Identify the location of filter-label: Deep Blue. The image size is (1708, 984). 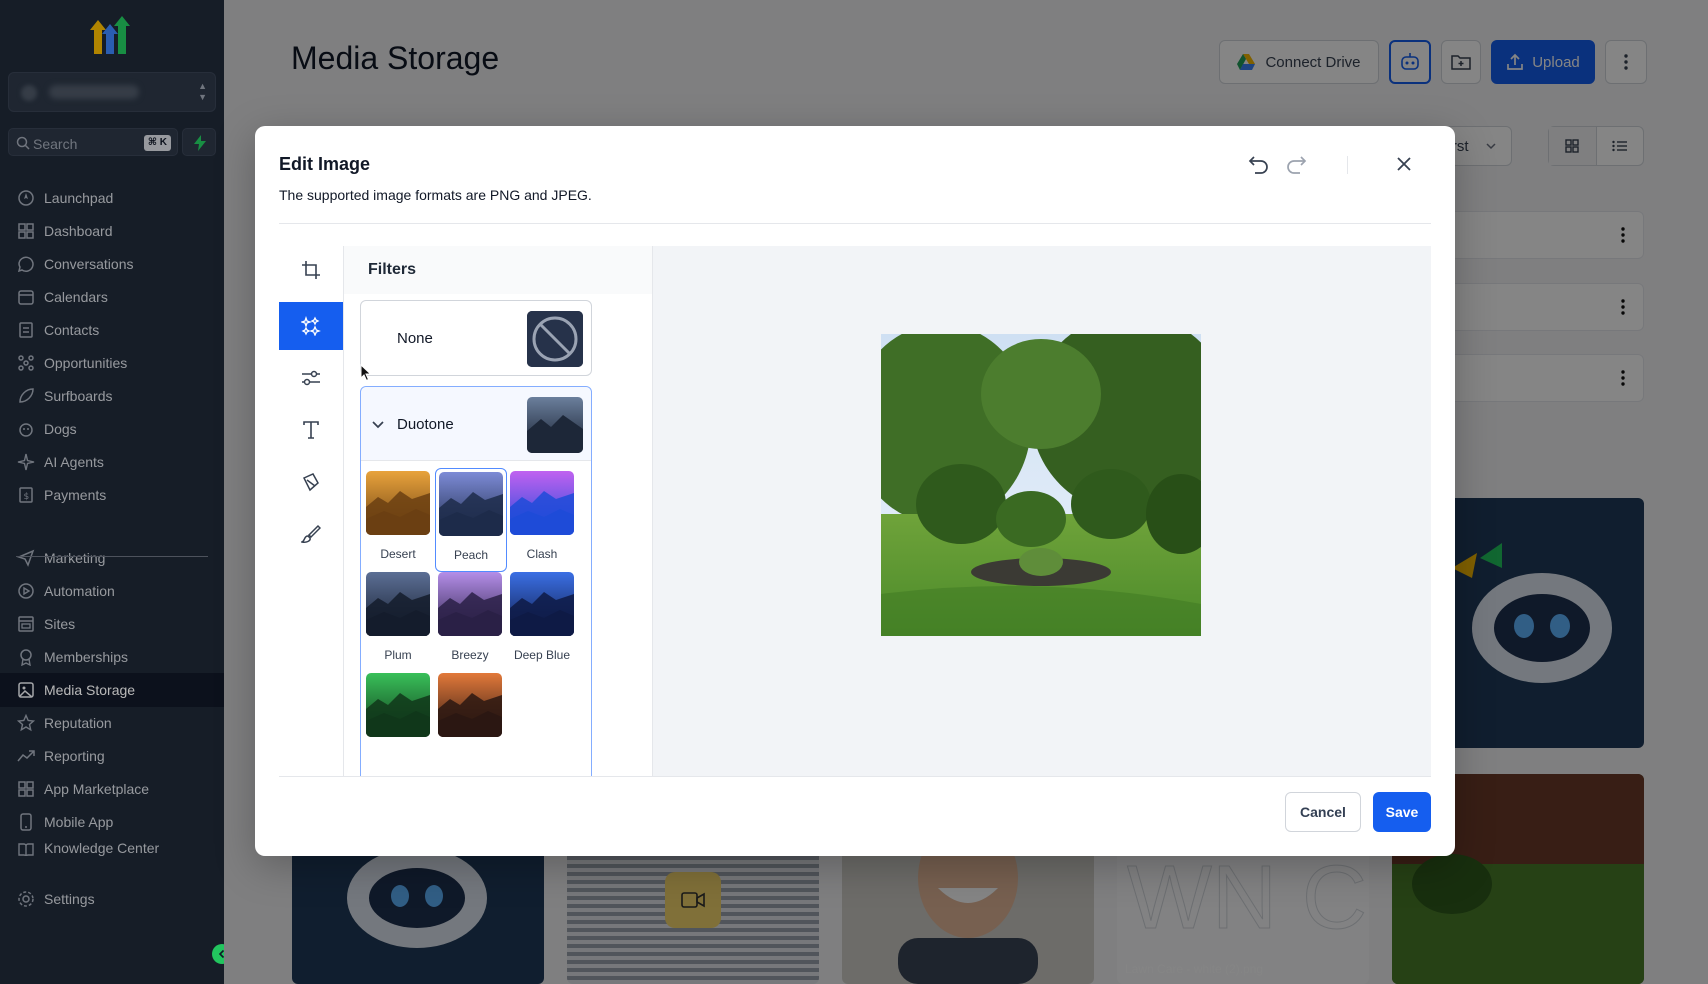
(542, 655).